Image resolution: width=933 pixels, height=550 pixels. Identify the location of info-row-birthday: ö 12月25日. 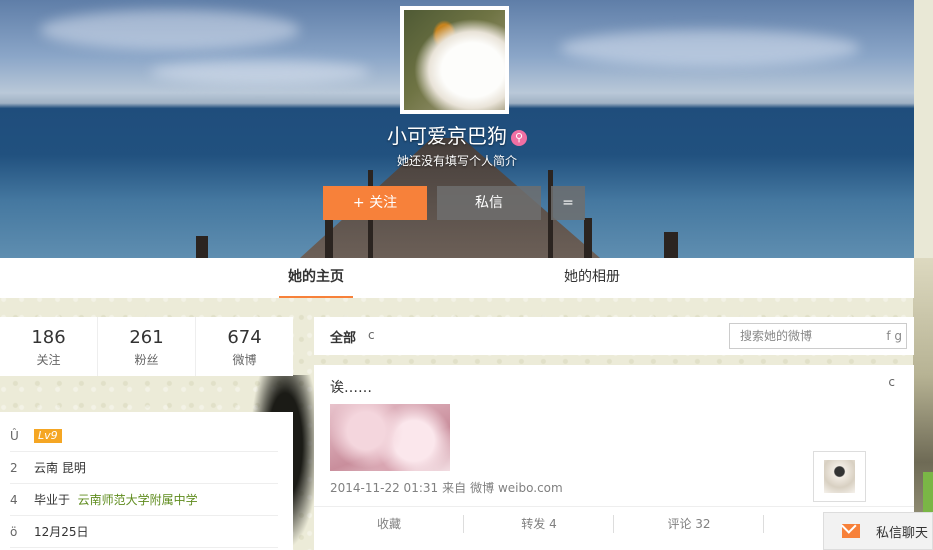
(144, 532).